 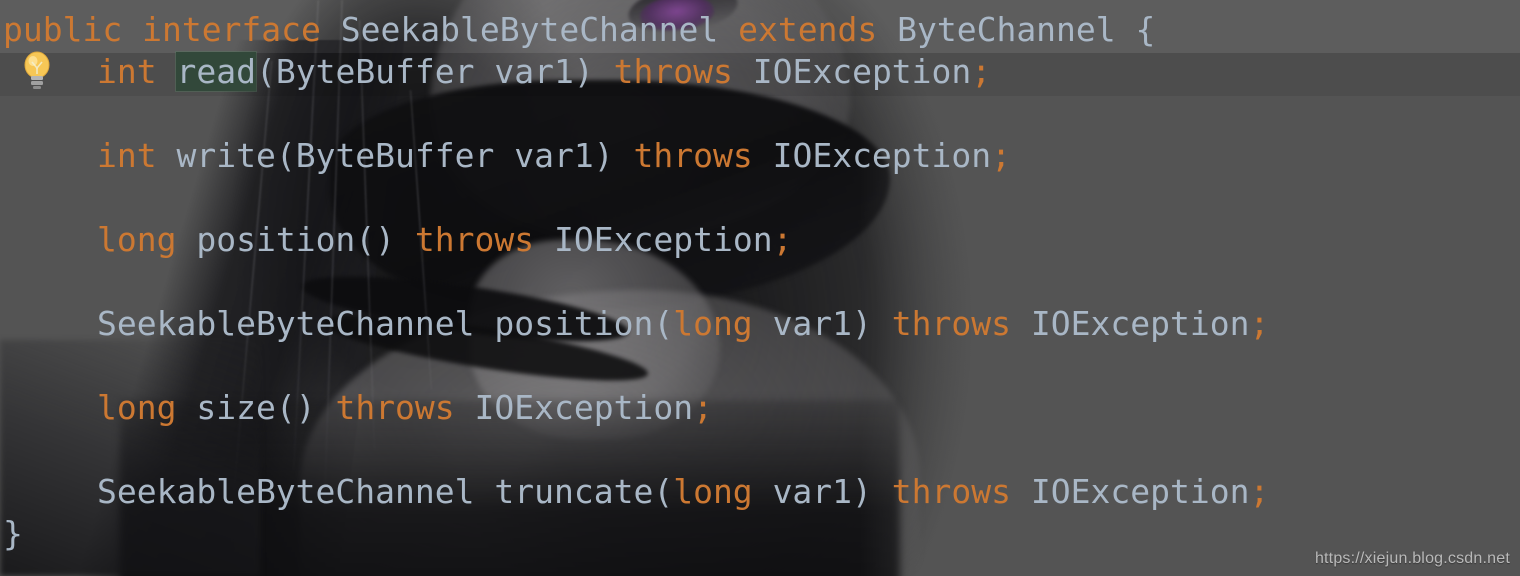 I want to click on code-token: }, so click(x=13, y=533).